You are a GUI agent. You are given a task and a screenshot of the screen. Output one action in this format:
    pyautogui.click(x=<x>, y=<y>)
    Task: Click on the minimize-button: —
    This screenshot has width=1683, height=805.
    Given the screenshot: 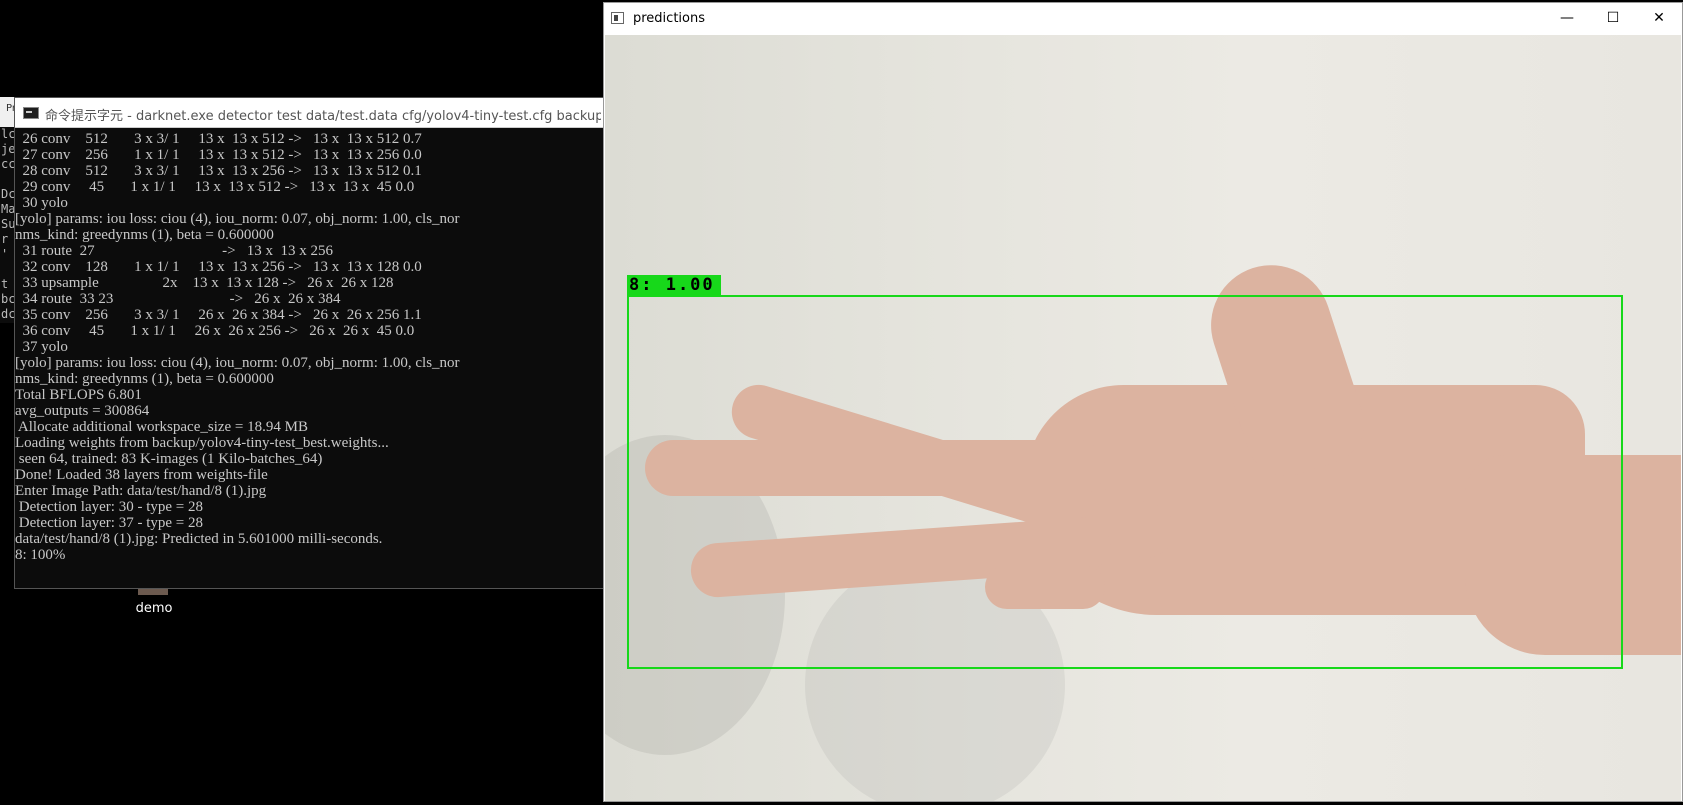 What is the action you would take?
    pyautogui.click(x=1567, y=18)
    